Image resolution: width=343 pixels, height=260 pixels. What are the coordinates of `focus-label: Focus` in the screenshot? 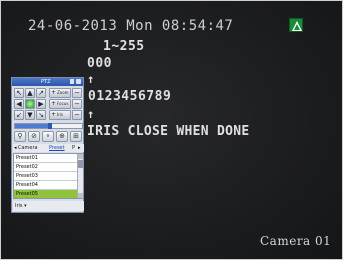 It's located at (63, 103).